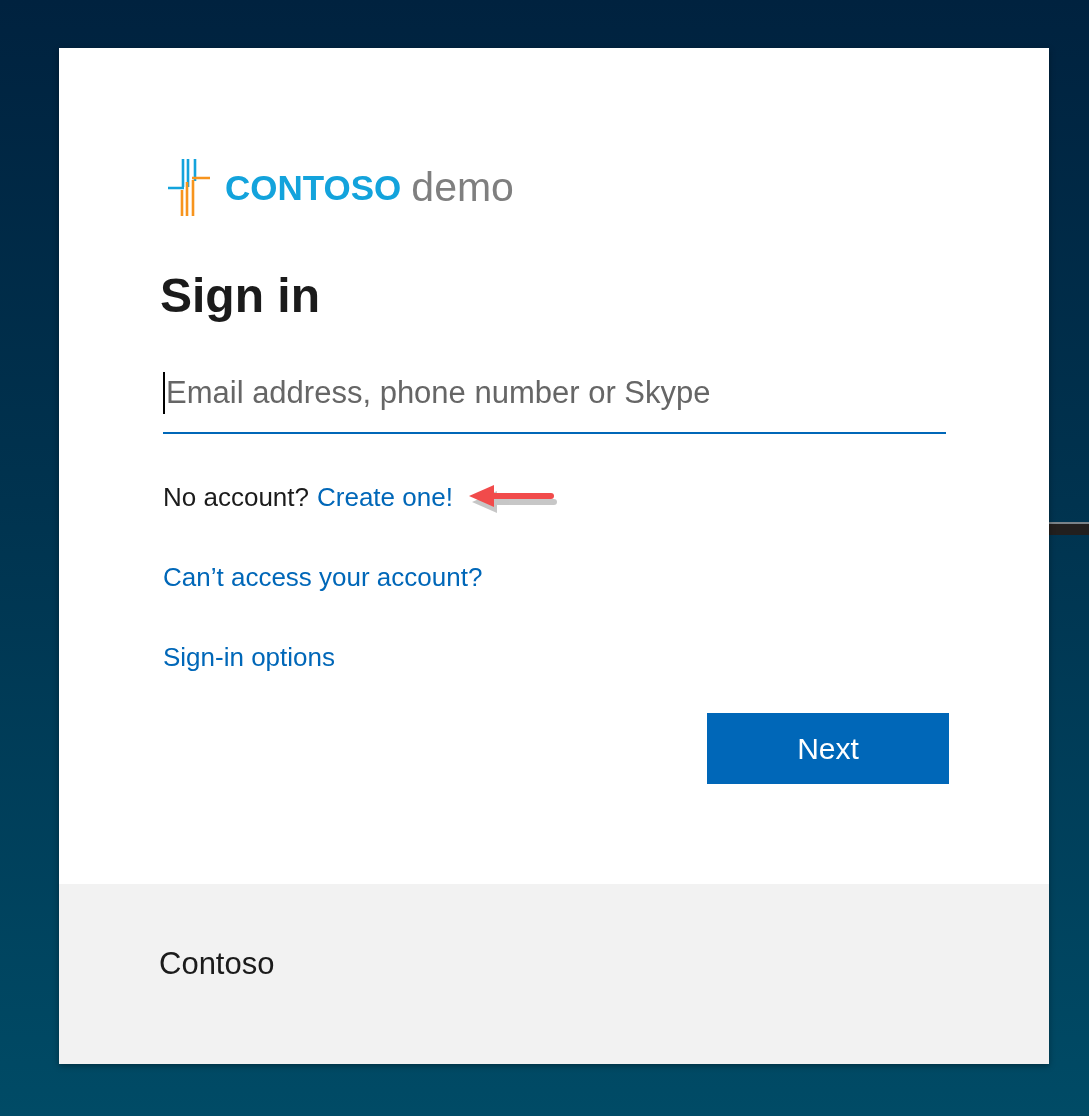 The image size is (1089, 1116). Describe the element at coordinates (236, 497) in the screenshot. I see `no-account-text: No account?` at that location.